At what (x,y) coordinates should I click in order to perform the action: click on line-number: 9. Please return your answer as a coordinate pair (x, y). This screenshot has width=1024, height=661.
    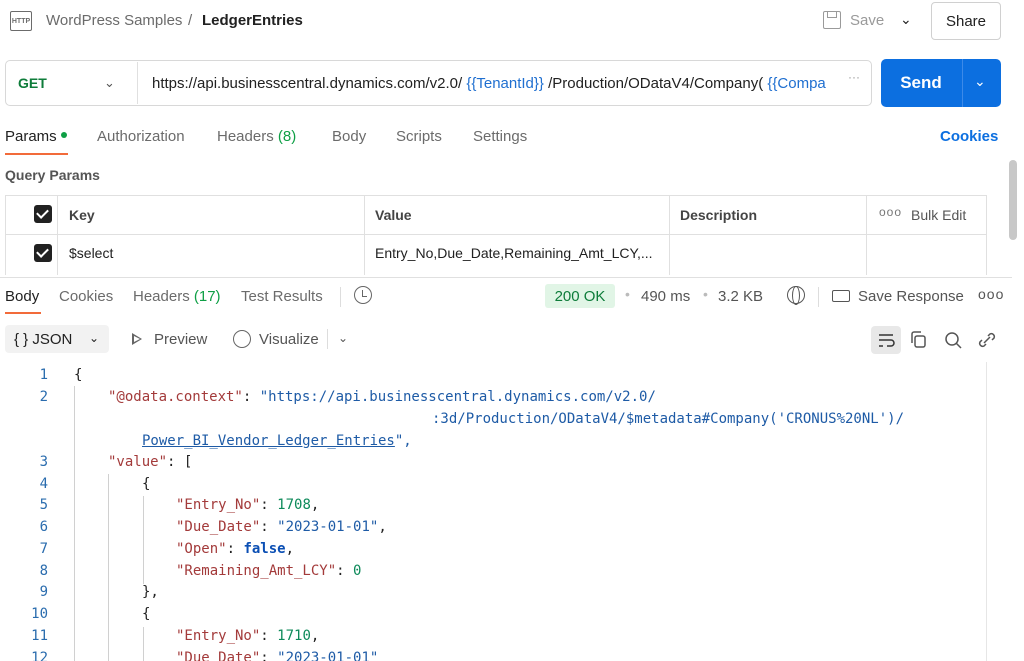
    Looking at the image, I should click on (43, 592).